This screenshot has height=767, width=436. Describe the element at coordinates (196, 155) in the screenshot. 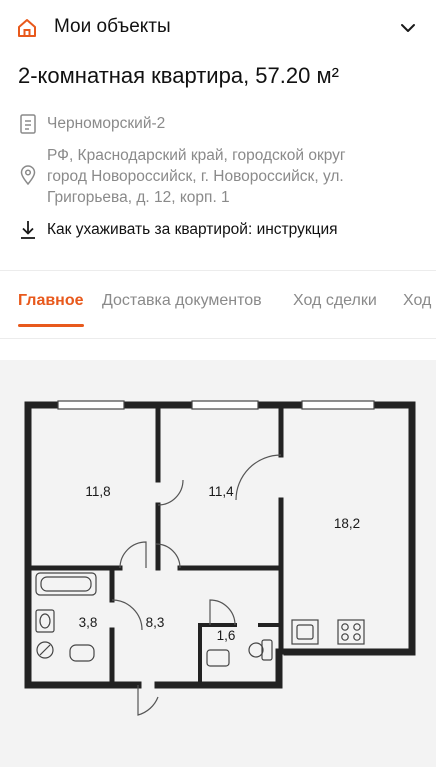

I see `address-line: РФ, Краснодарский край, городской округ` at that location.